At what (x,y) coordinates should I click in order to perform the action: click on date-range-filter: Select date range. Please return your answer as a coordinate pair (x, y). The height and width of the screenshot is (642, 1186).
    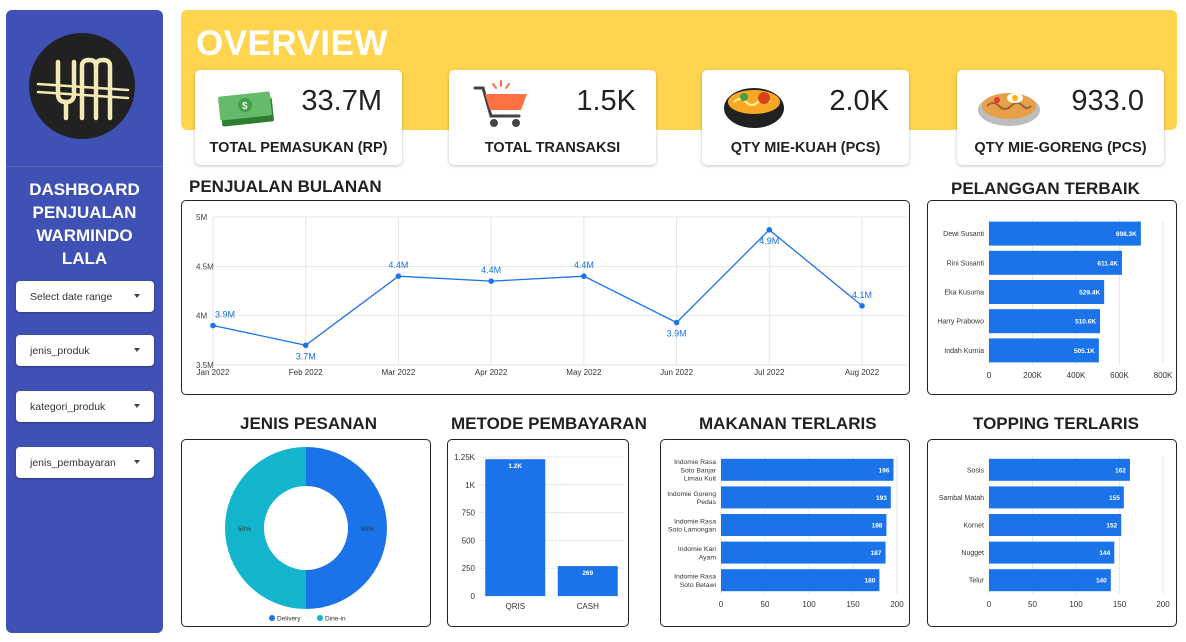
    Looking at the image, I should click on (85, 296).